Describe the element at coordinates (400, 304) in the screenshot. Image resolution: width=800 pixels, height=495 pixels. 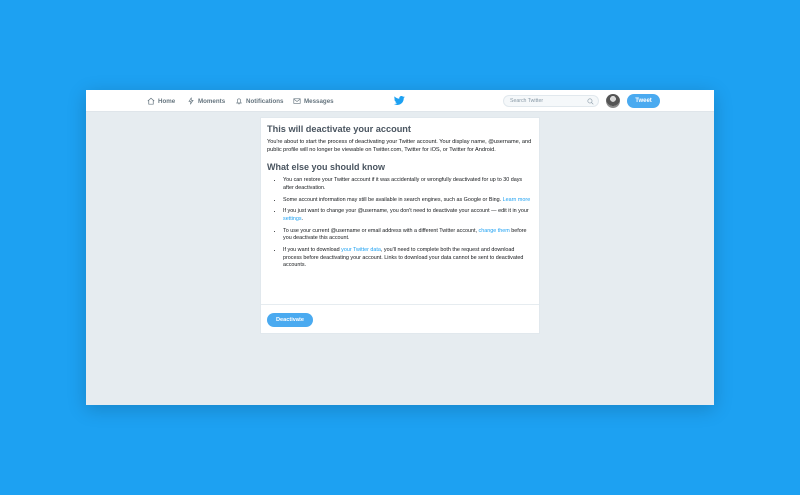
I see `divider` at that location.